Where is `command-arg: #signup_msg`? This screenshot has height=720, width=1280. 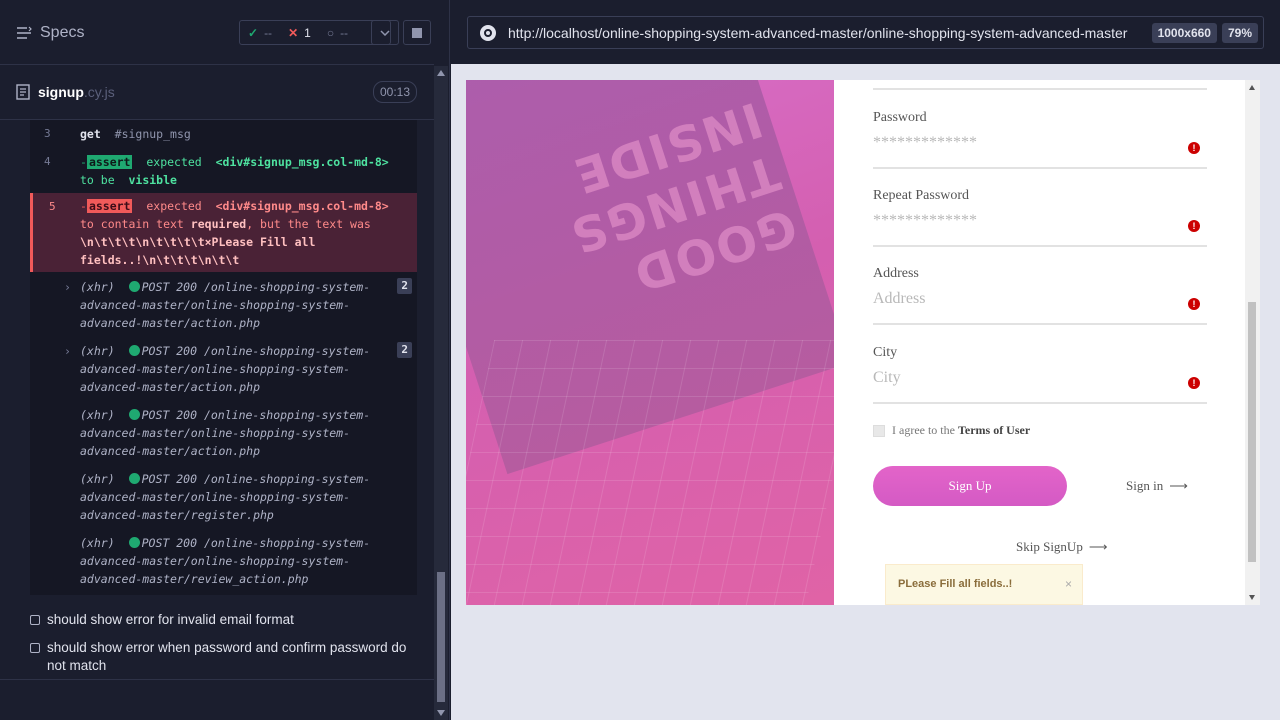 command-arg: #signup_msg is located at coordinates (152, 134).